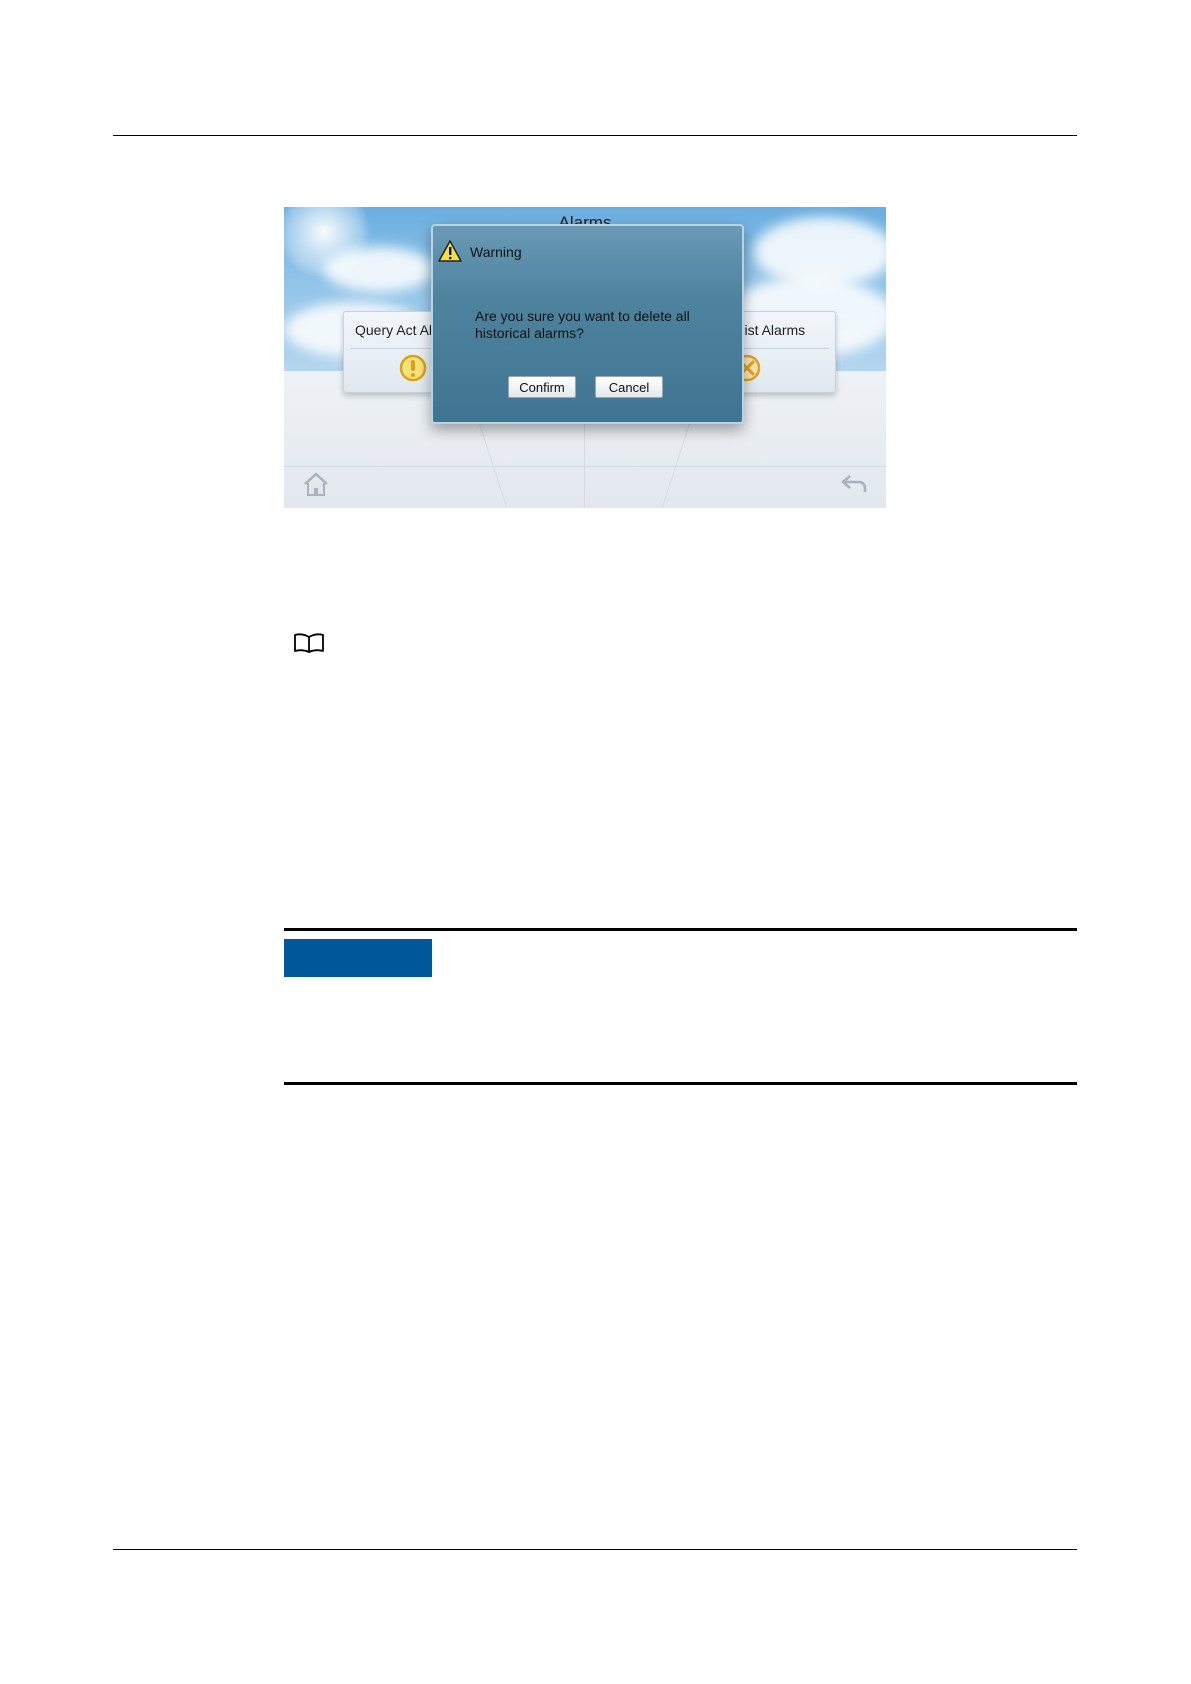 Image resolution: width=1191 pixels, height=1684 pixels. I want to click on notice-badge, so click(358, 958).